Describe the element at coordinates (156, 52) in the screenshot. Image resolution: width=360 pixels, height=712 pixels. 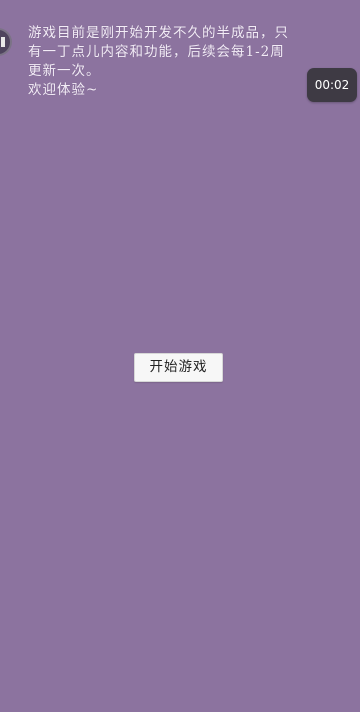
I see `intro-line: 有一丁点儿内容和功能，后续会每1-2周` at that location.